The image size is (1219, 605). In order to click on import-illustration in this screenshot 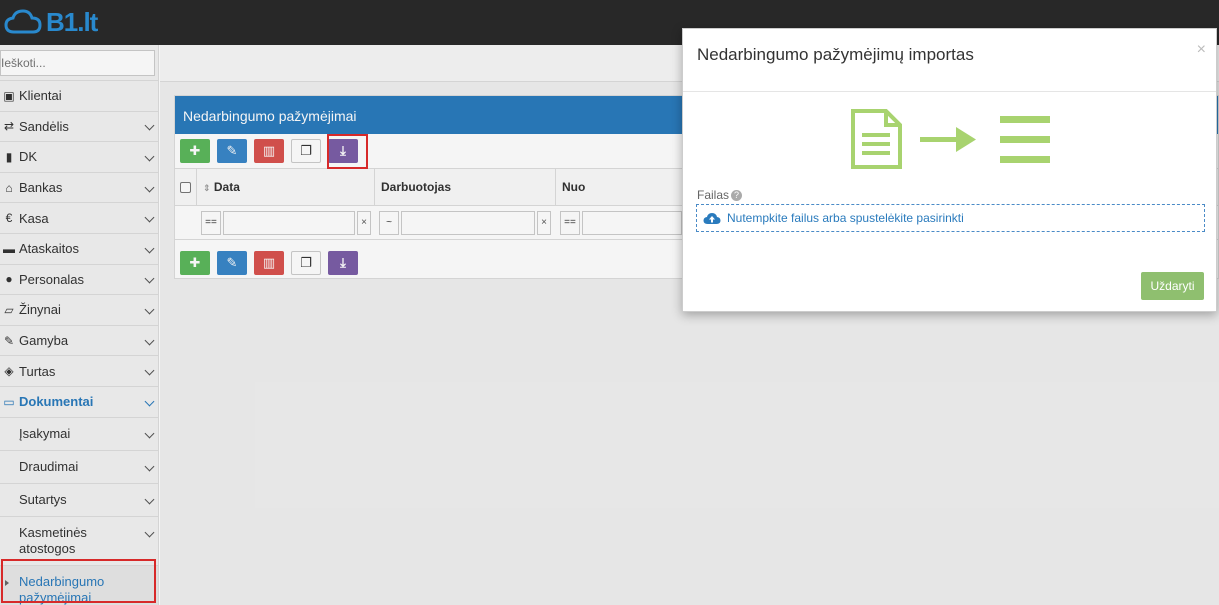, I will do `click(950, 139)`.